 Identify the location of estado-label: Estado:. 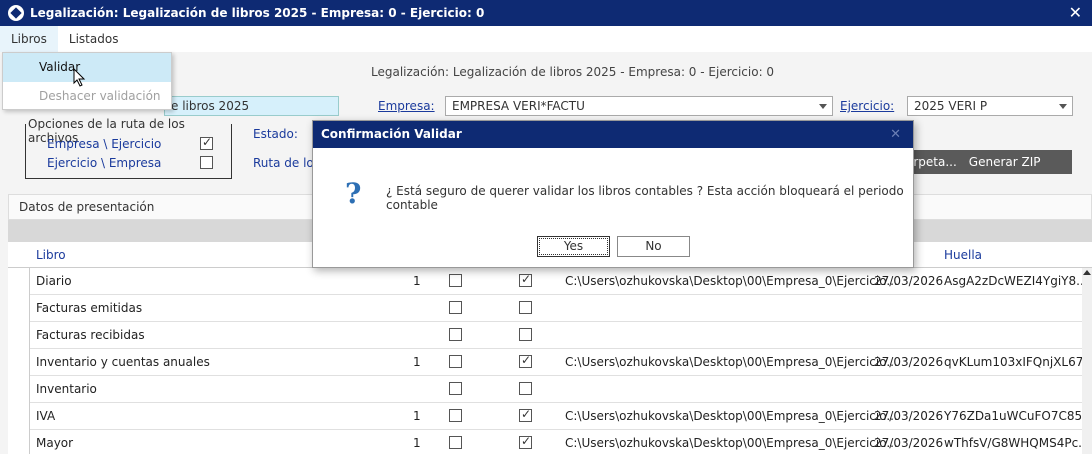
(275, 134).